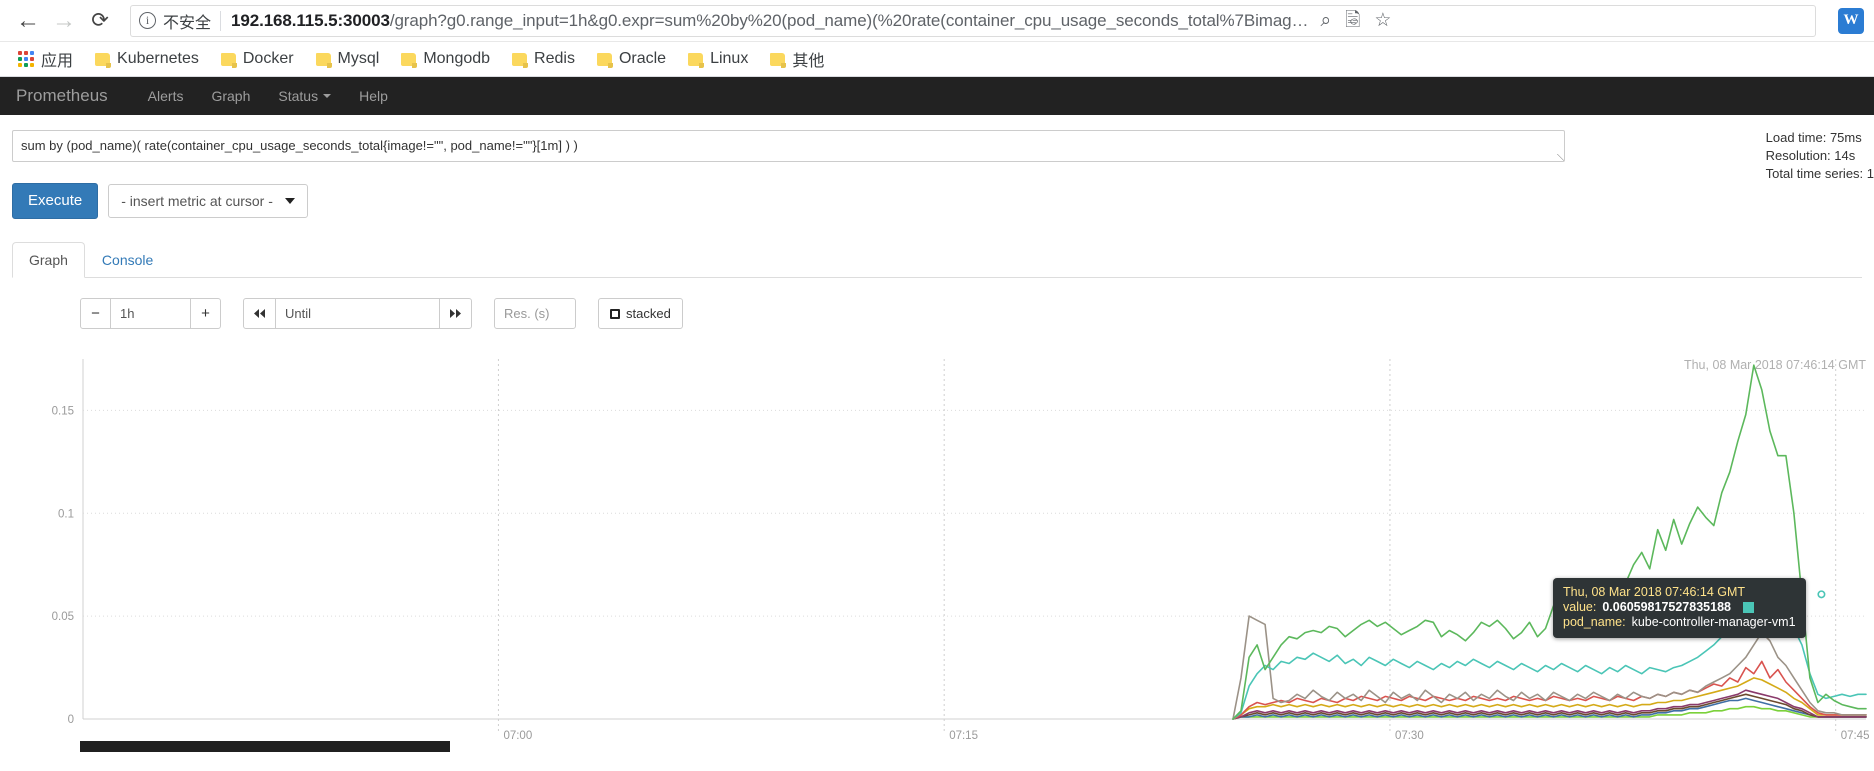 The height and width of the screenshot is (771, 1874). I want to click on graph-header-time: Thu, 08 Mar 2018 07:46:14 GMT, so click(1774, 365).